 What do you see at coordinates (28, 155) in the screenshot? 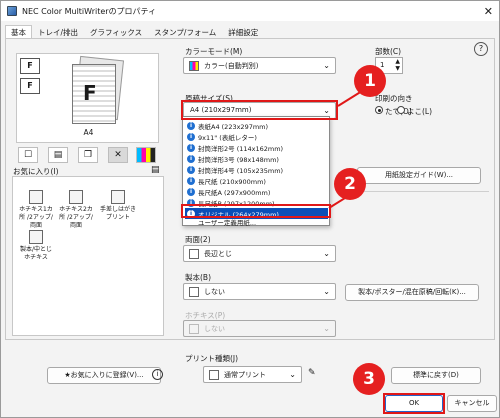
I see `single-page-icon: ☐` at bounding box center [28, 155].